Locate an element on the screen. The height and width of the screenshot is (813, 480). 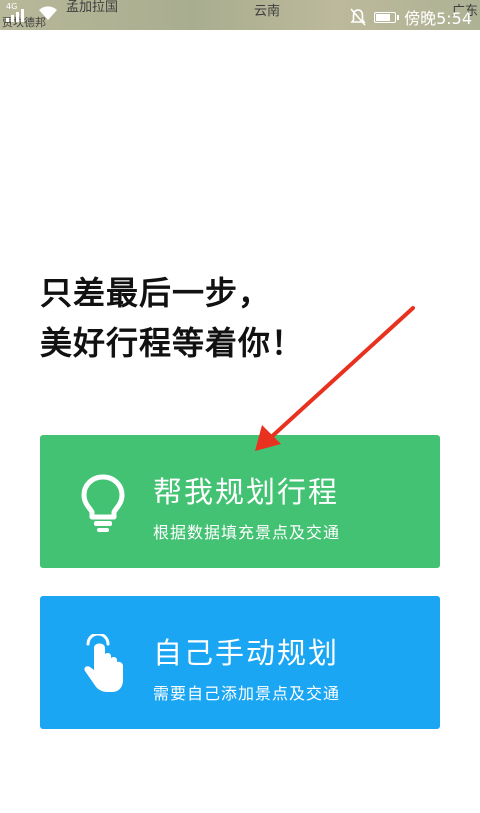
wifi-icon is located at coordinates (48, 13).